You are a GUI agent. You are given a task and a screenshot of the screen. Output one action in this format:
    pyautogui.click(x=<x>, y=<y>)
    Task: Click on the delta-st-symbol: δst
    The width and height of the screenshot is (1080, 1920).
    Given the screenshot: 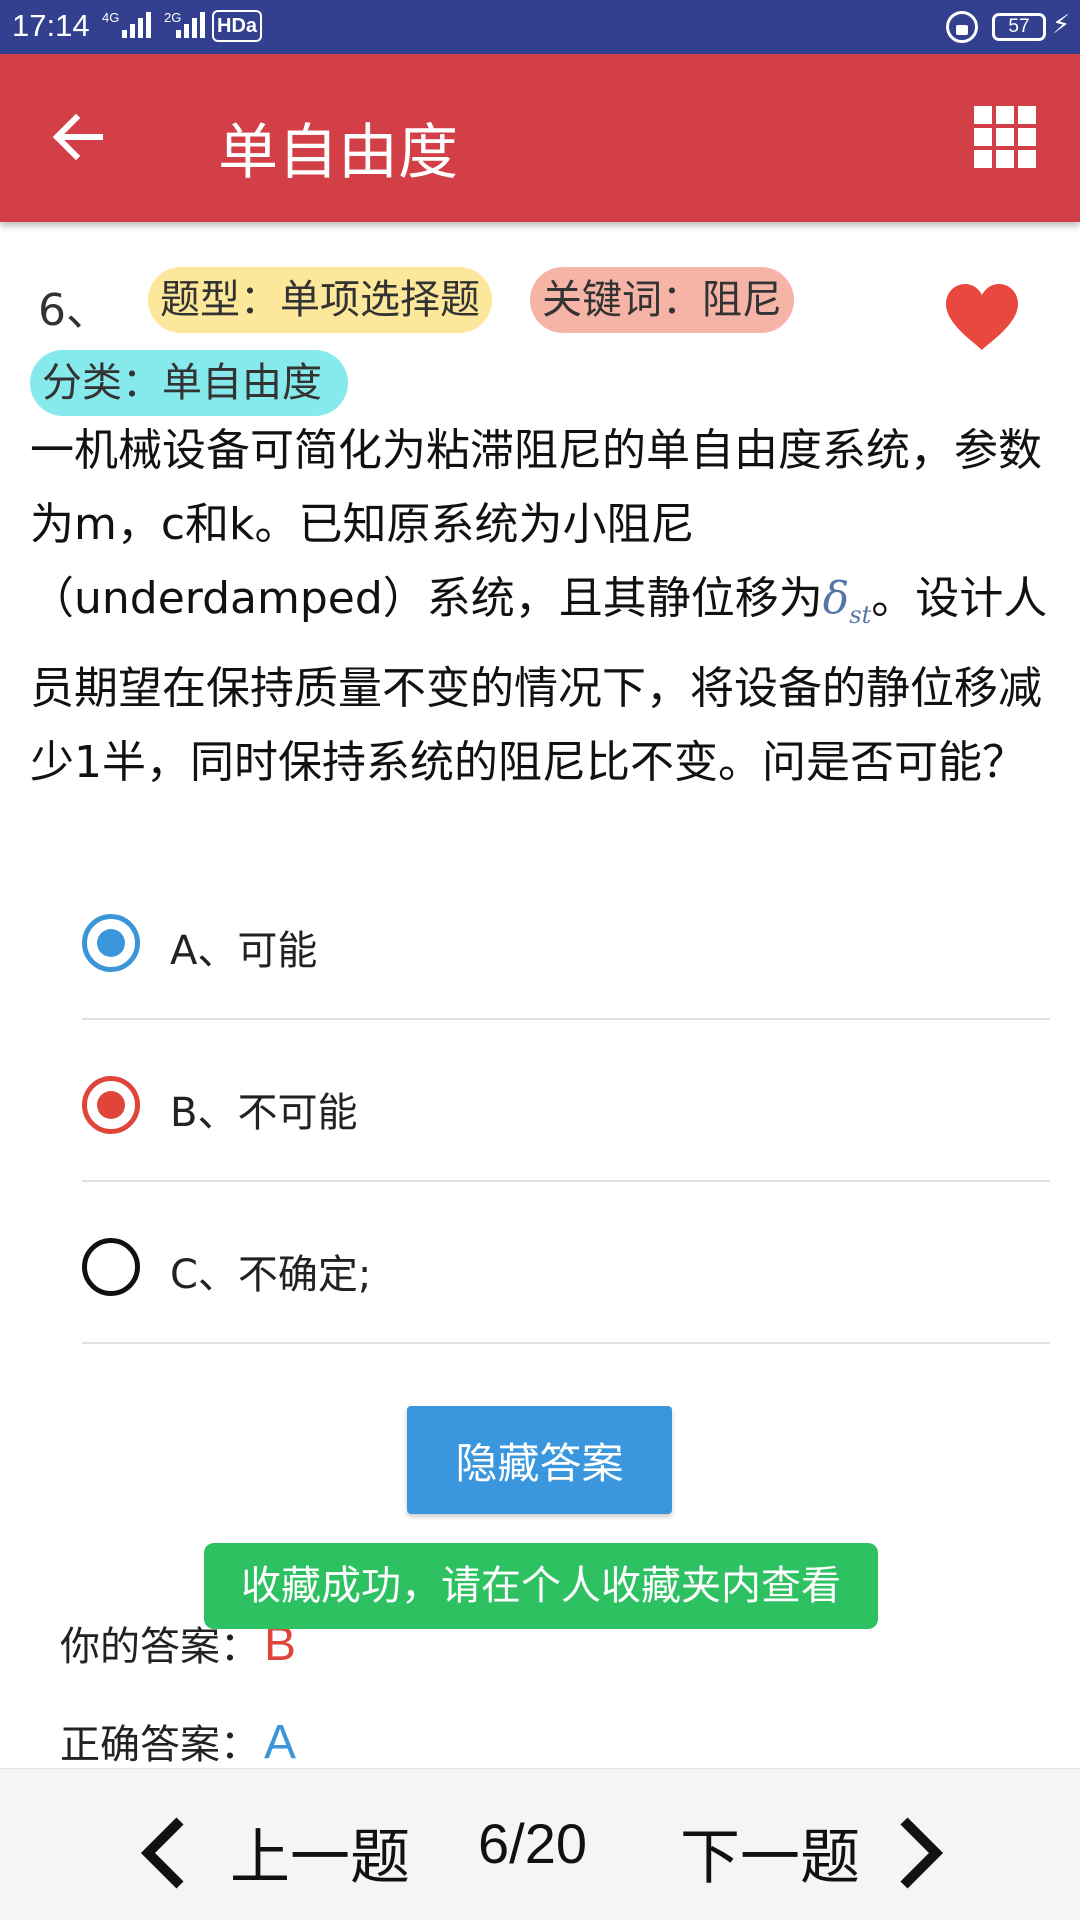 What is the action you would take?
    pyautogui.click(x=847, y=601)
    